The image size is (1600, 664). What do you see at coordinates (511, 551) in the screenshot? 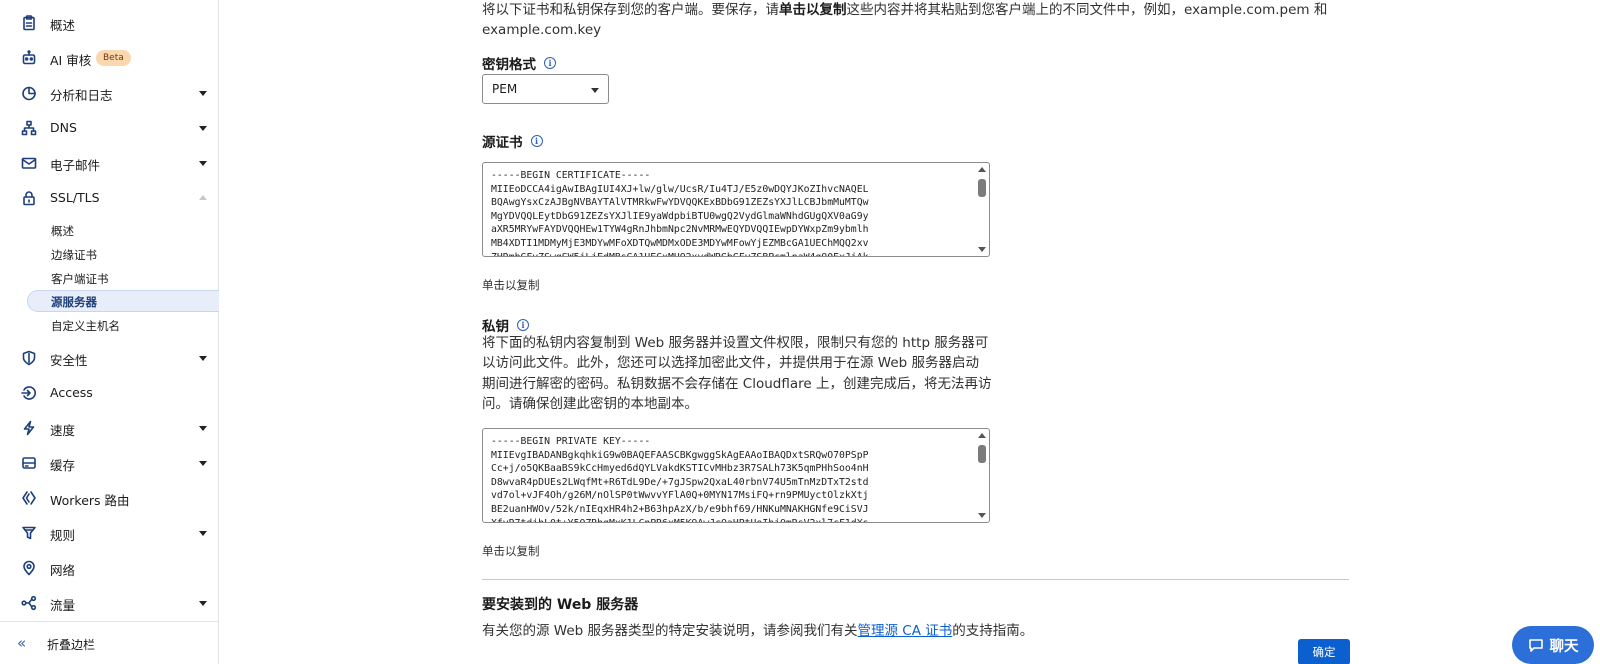
I see `copy-private-key-link: 单击以复制` at bounding box center [511, 551].